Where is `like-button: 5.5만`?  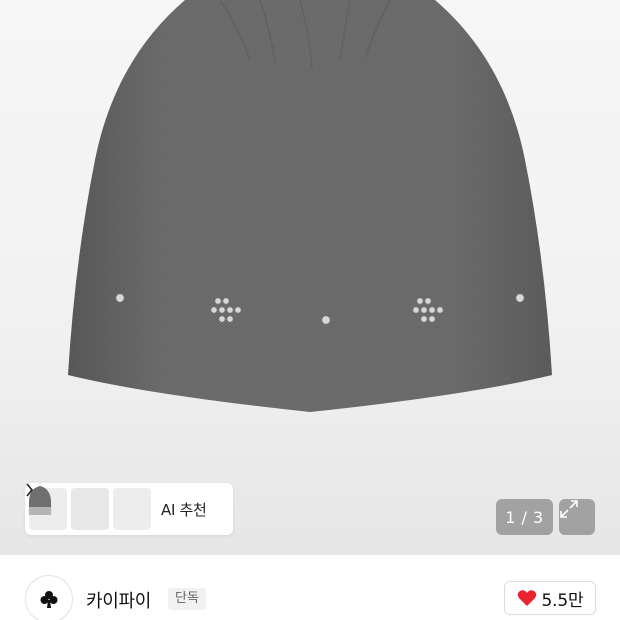 like-button: 5.5만 is located at coordinates (550, 598).